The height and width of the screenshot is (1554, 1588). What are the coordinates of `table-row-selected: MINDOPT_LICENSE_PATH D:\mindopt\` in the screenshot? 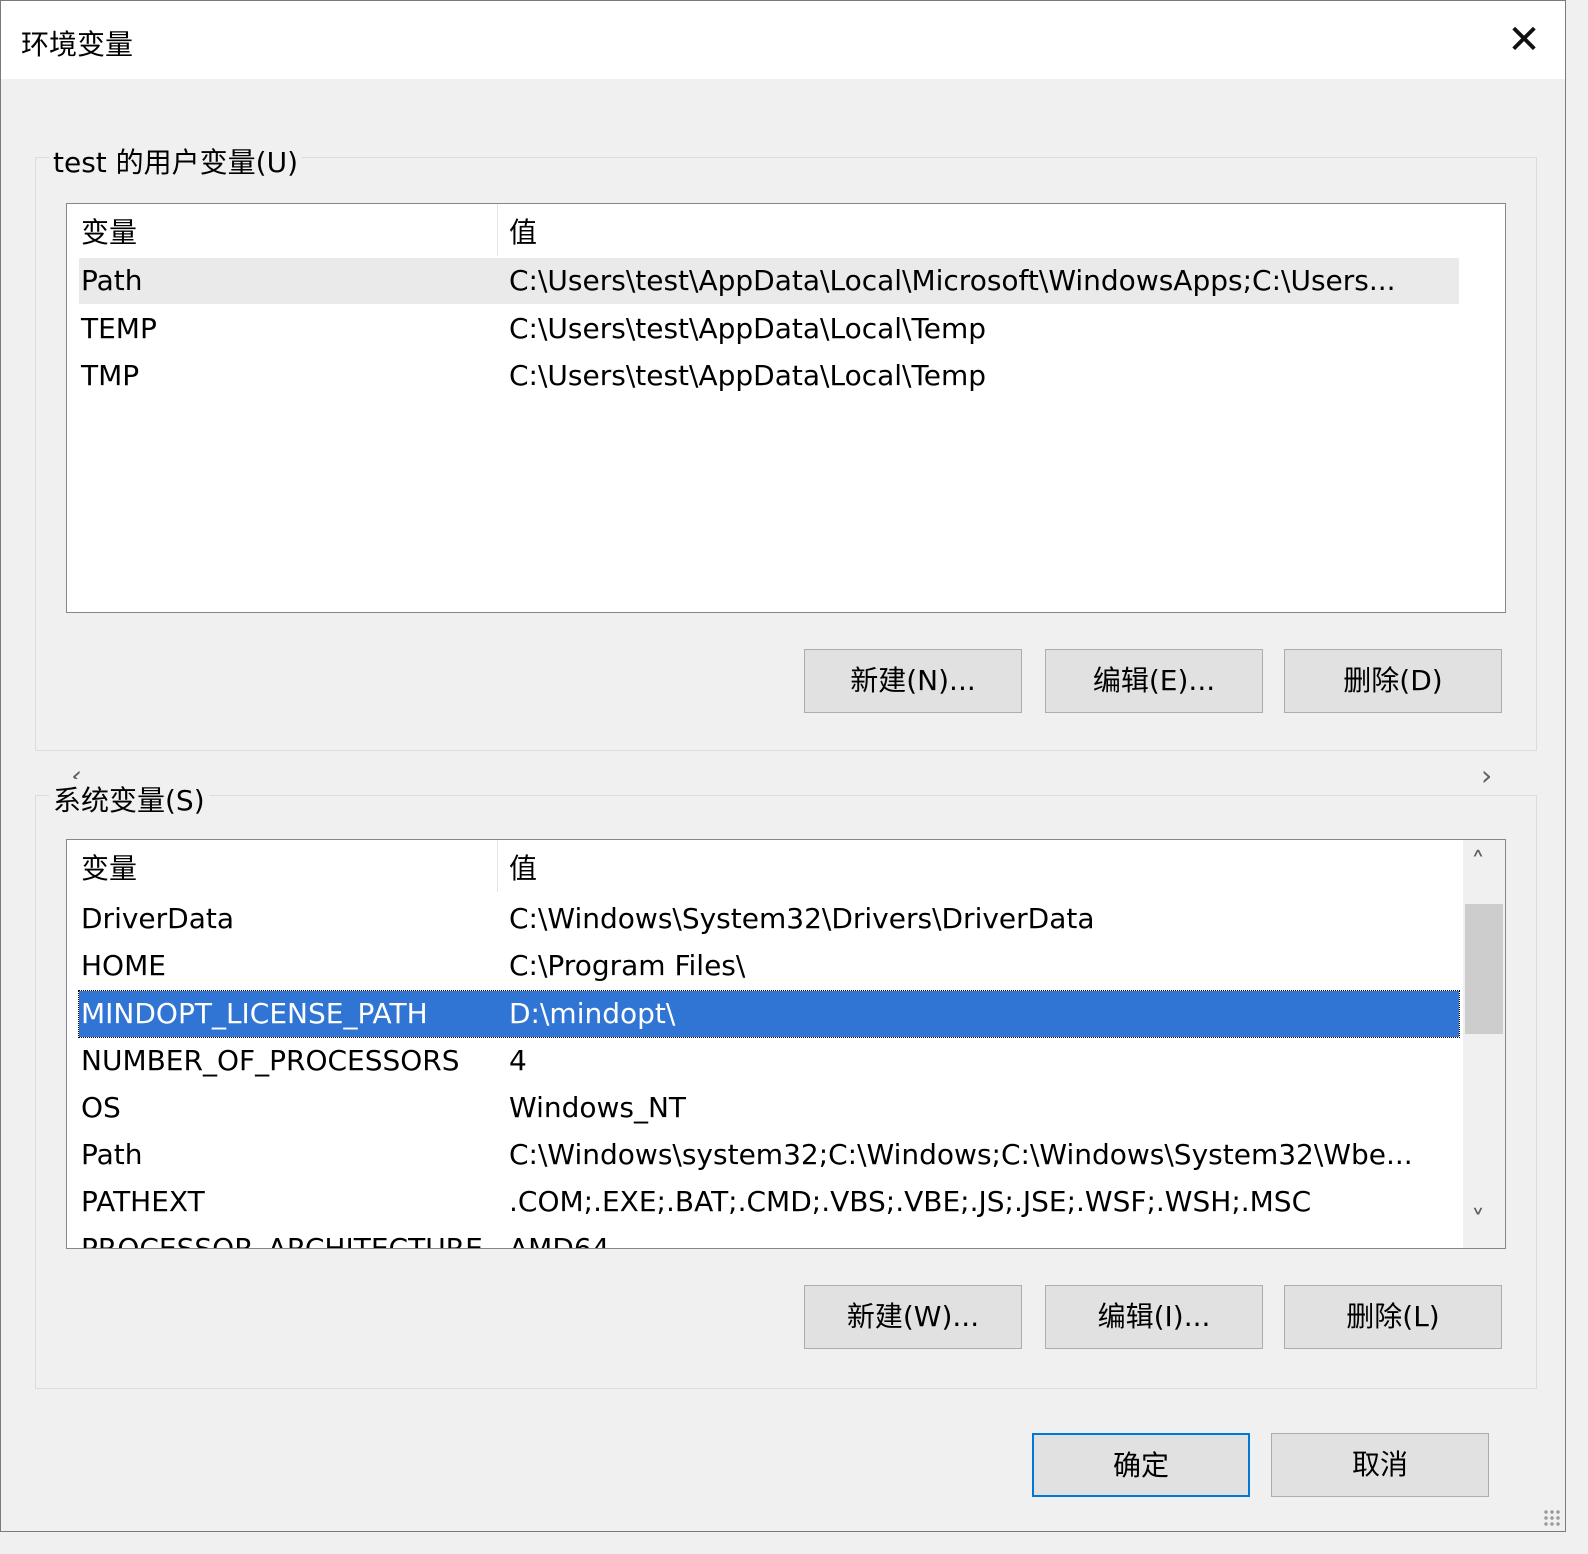 It's located at (769, 1014).